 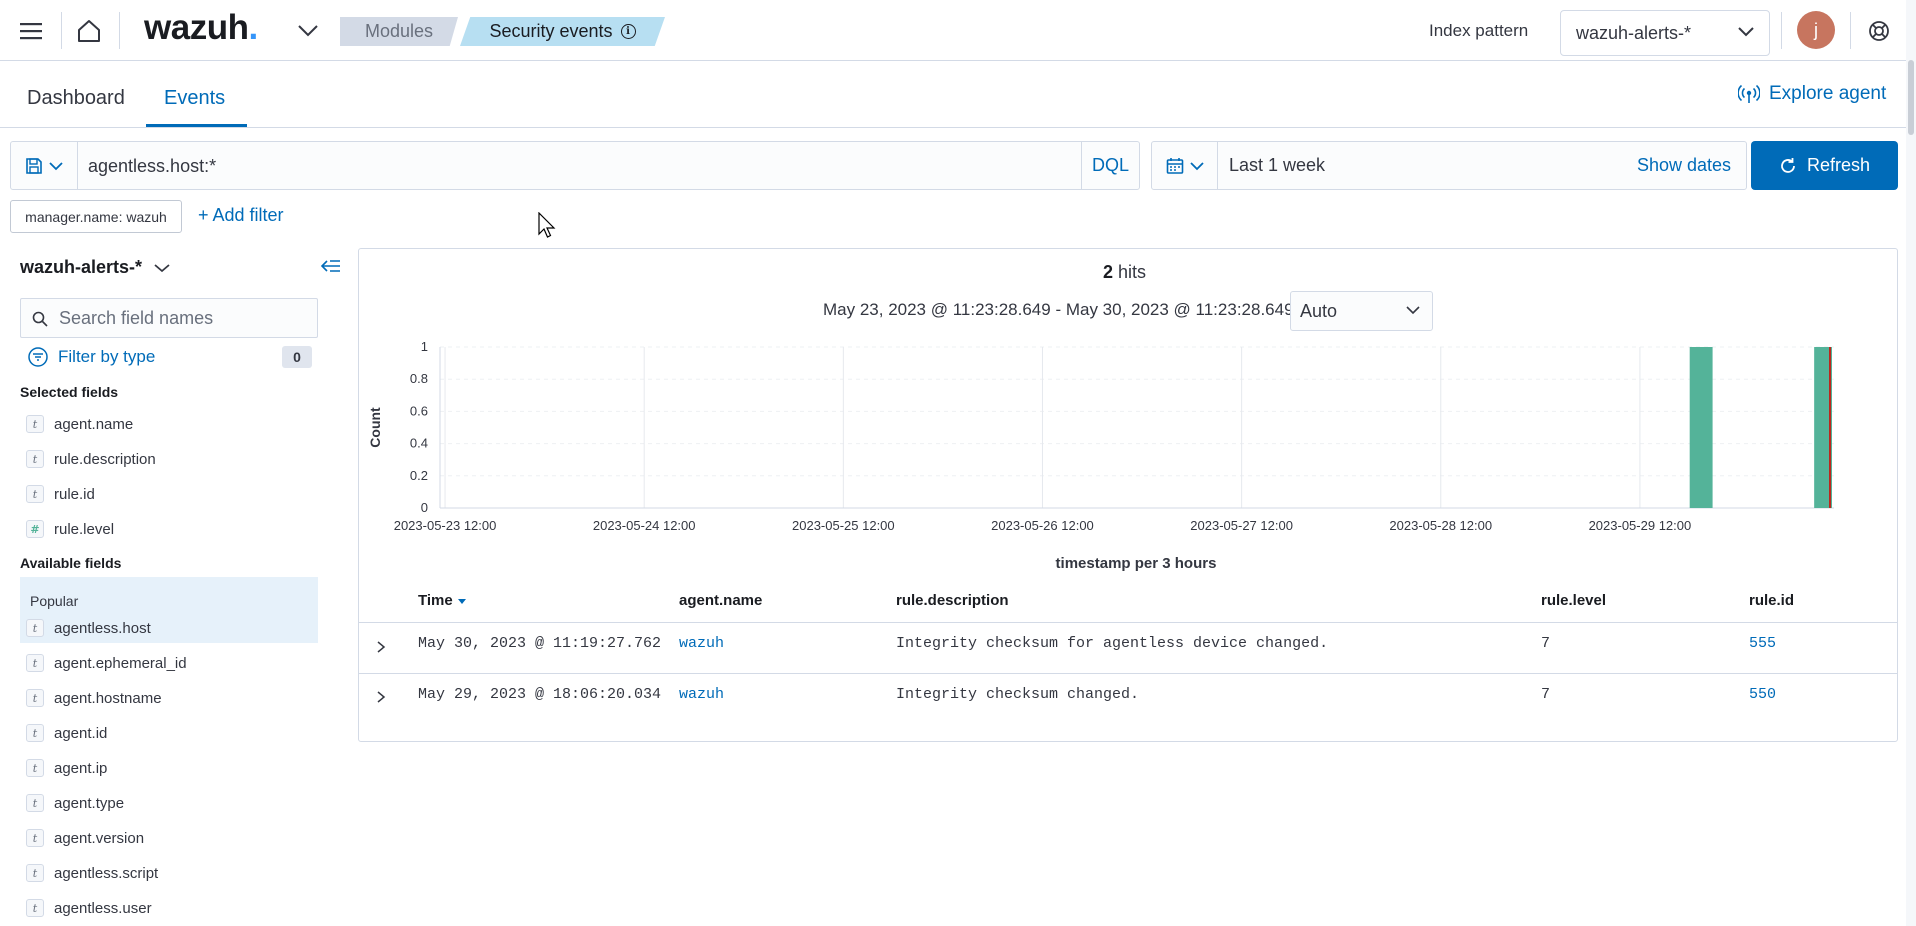 I want to click on show-dates-button: Show dates, so click(x=1684, y=165).